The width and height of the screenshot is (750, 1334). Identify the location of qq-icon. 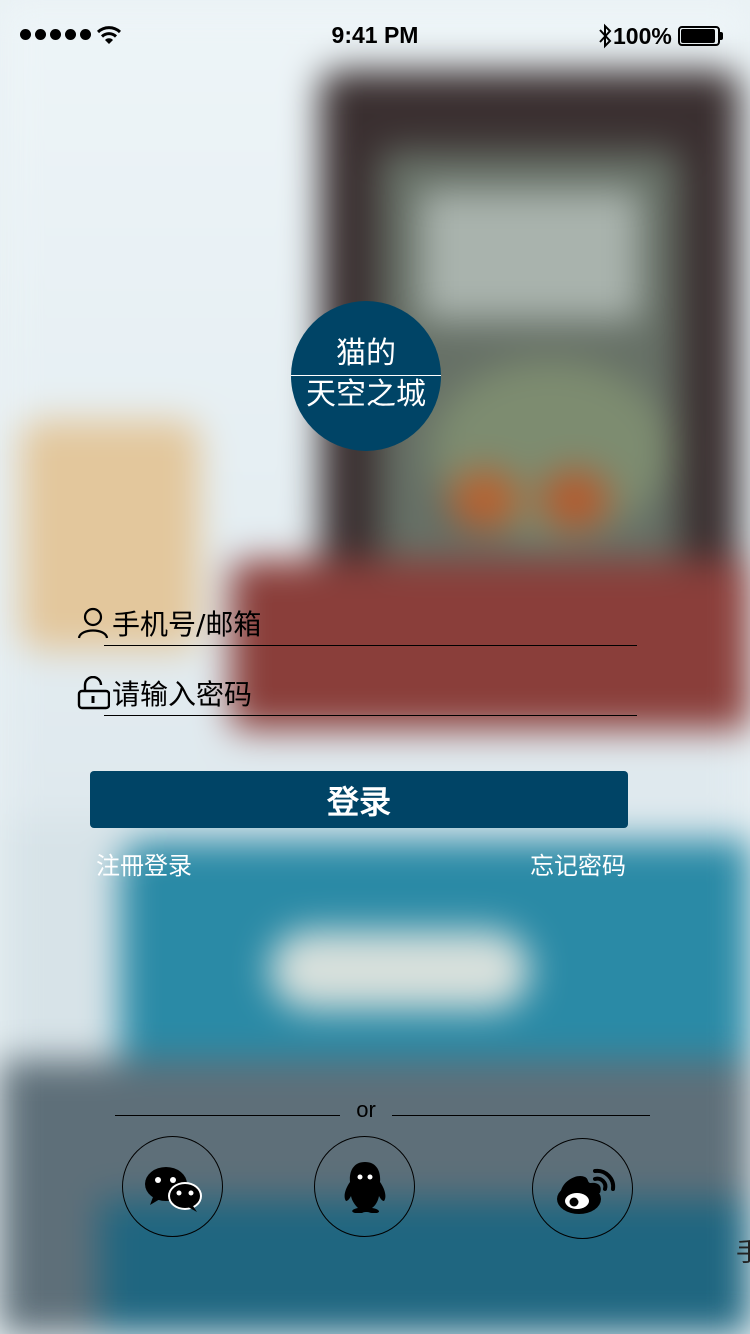
(365, 1187).